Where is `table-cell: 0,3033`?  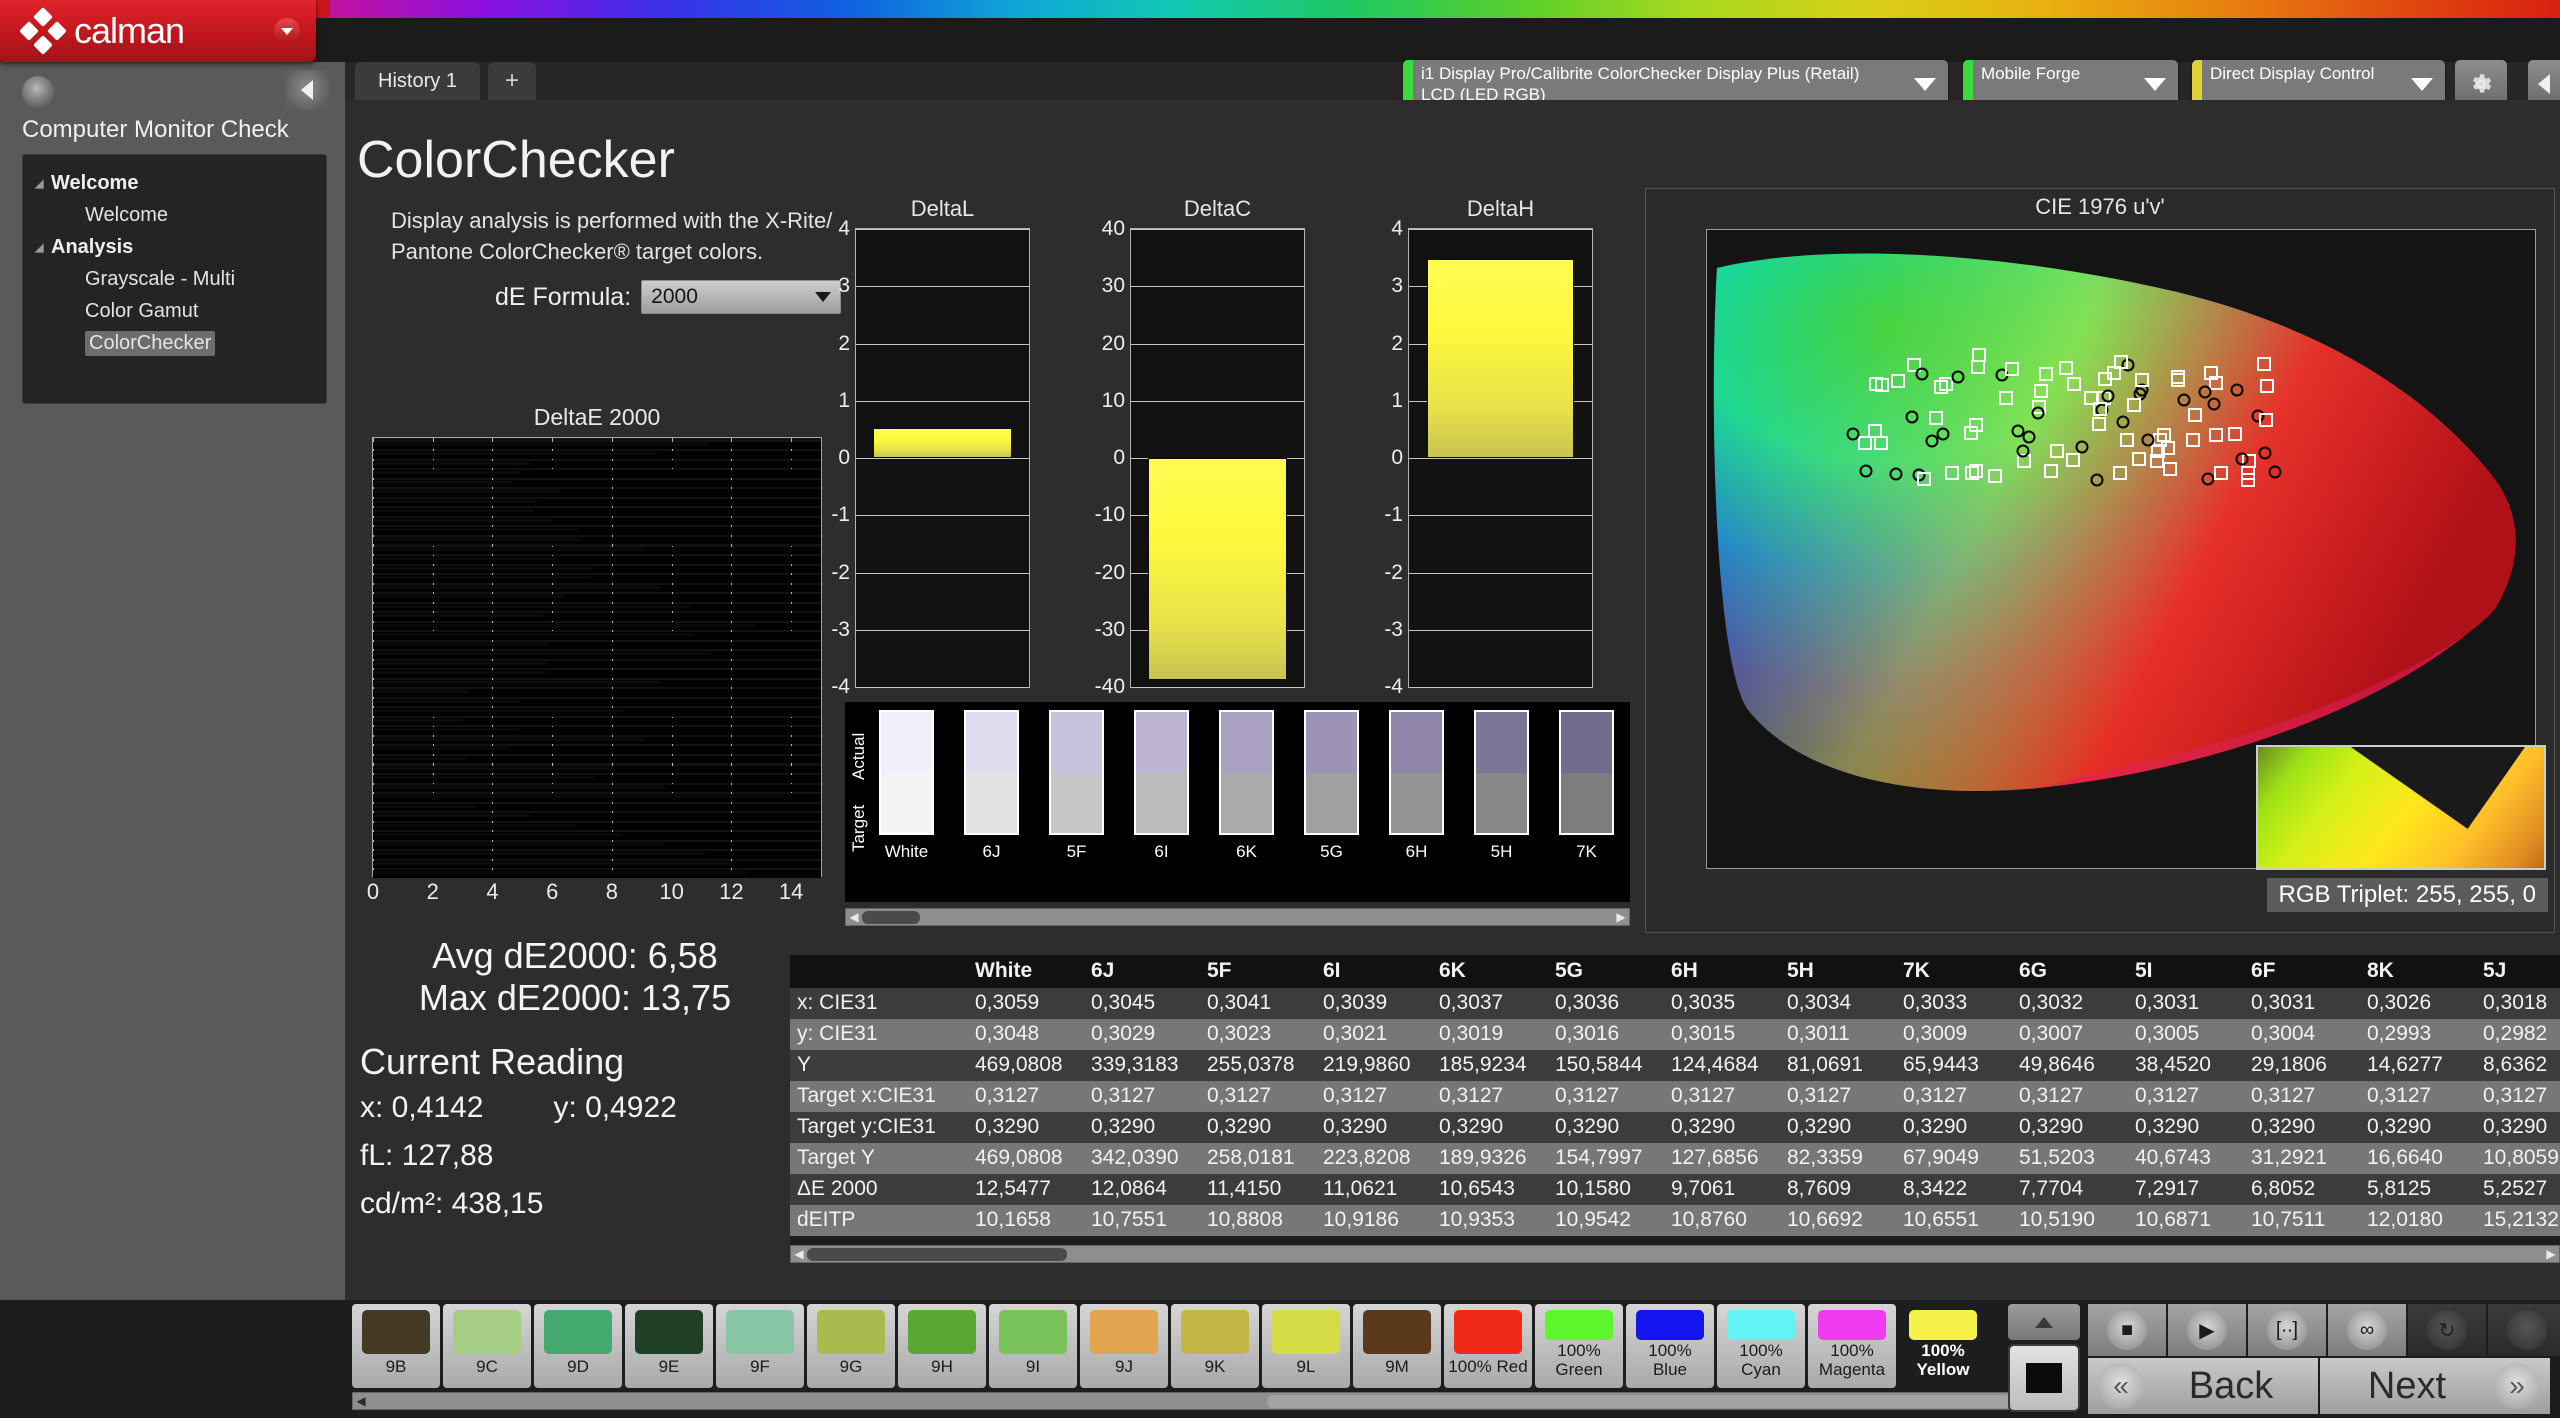
table-cell: 0,3033 is located at coordinates (1935, 1002).